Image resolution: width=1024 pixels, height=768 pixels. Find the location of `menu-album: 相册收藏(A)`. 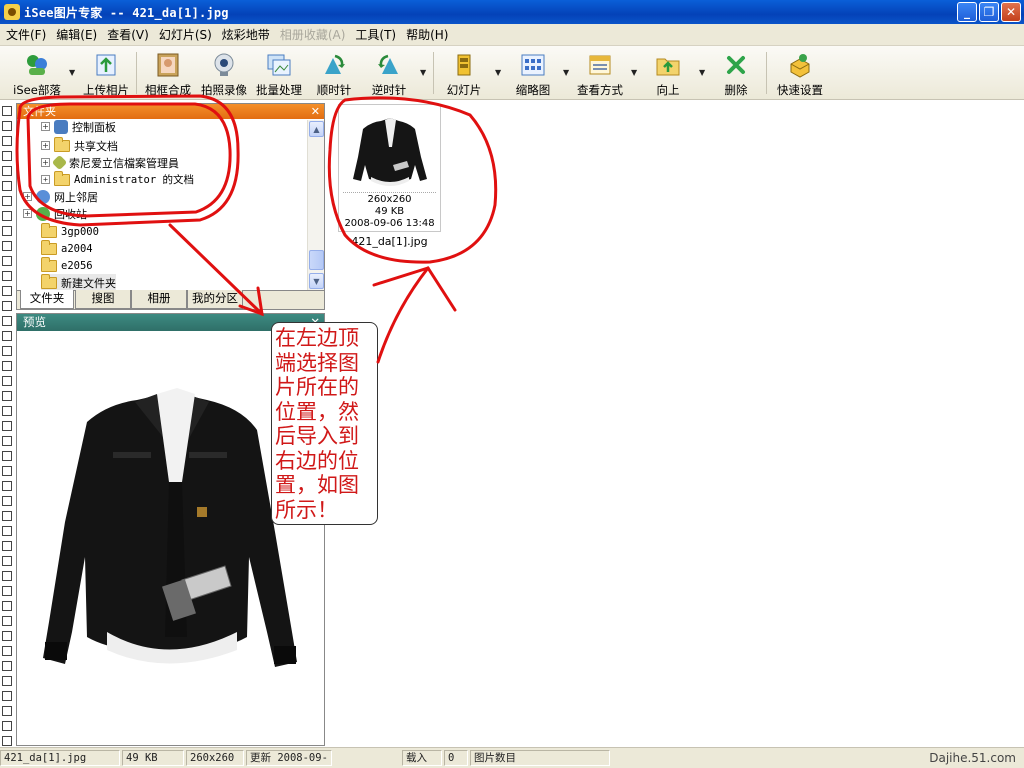

menu-album: 相册收藏(A) is located at coordinates (314, 34).